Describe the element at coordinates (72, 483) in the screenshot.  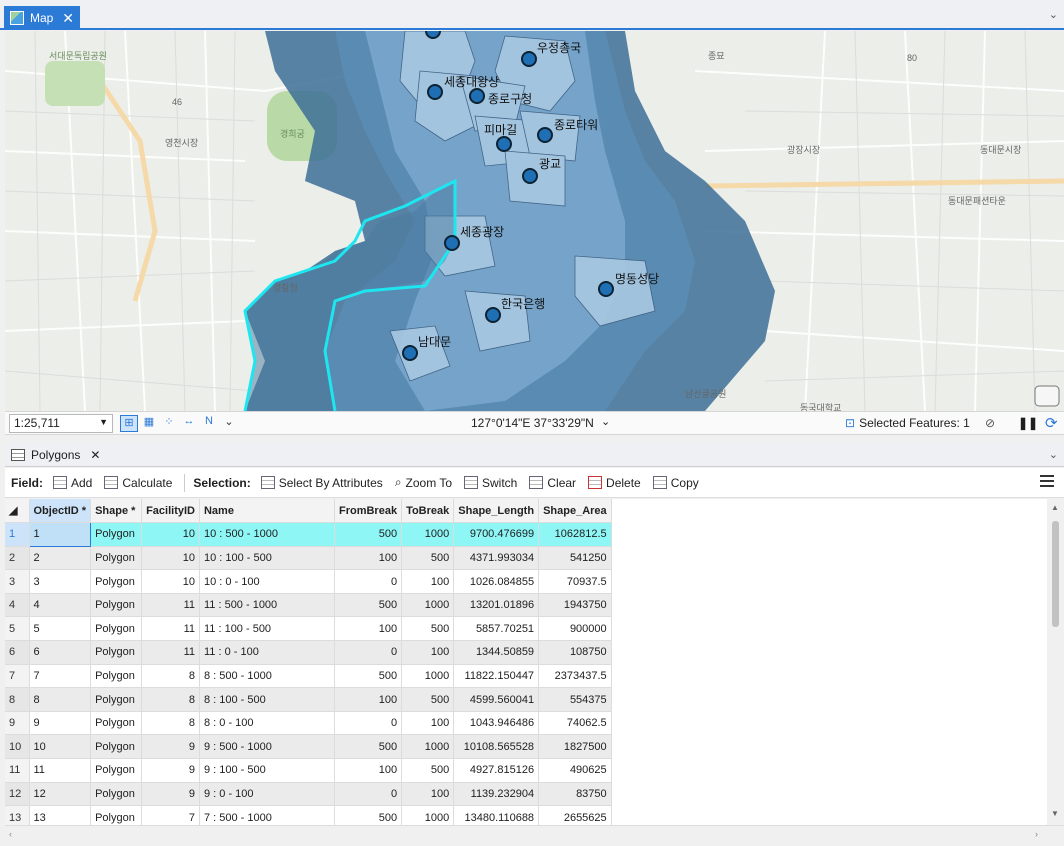
I see `add-field-button: Add` at that location.